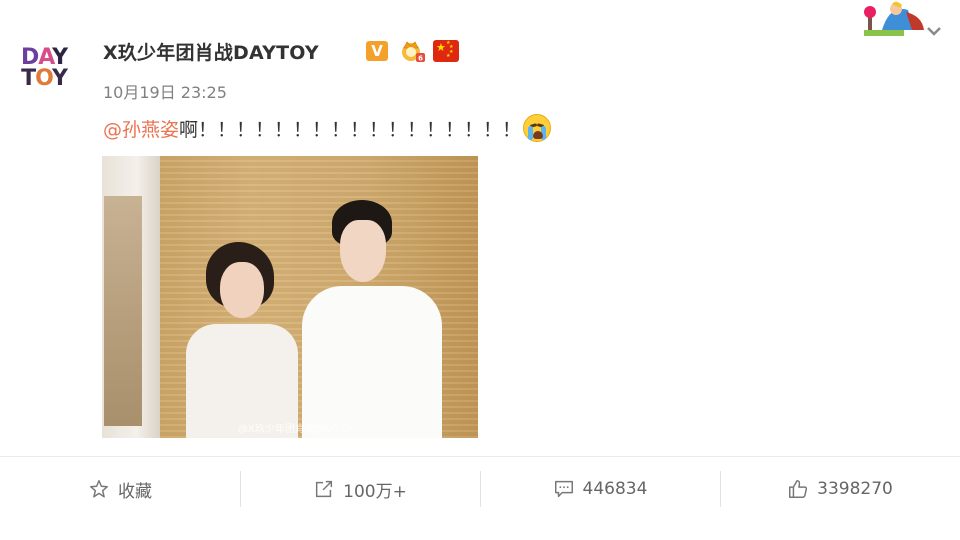 Image resolution: width=960 pixels, height=540 pixels. Describe the element at coordinates (165, 91) in the screenshot. I see `post-timestamp: 10月19日 23:25` at that location.